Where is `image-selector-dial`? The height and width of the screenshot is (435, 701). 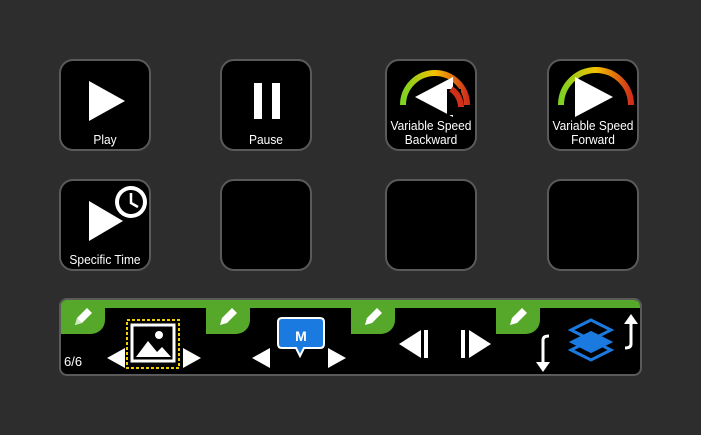 image-selector-dial is located at coordinates (153, 341).